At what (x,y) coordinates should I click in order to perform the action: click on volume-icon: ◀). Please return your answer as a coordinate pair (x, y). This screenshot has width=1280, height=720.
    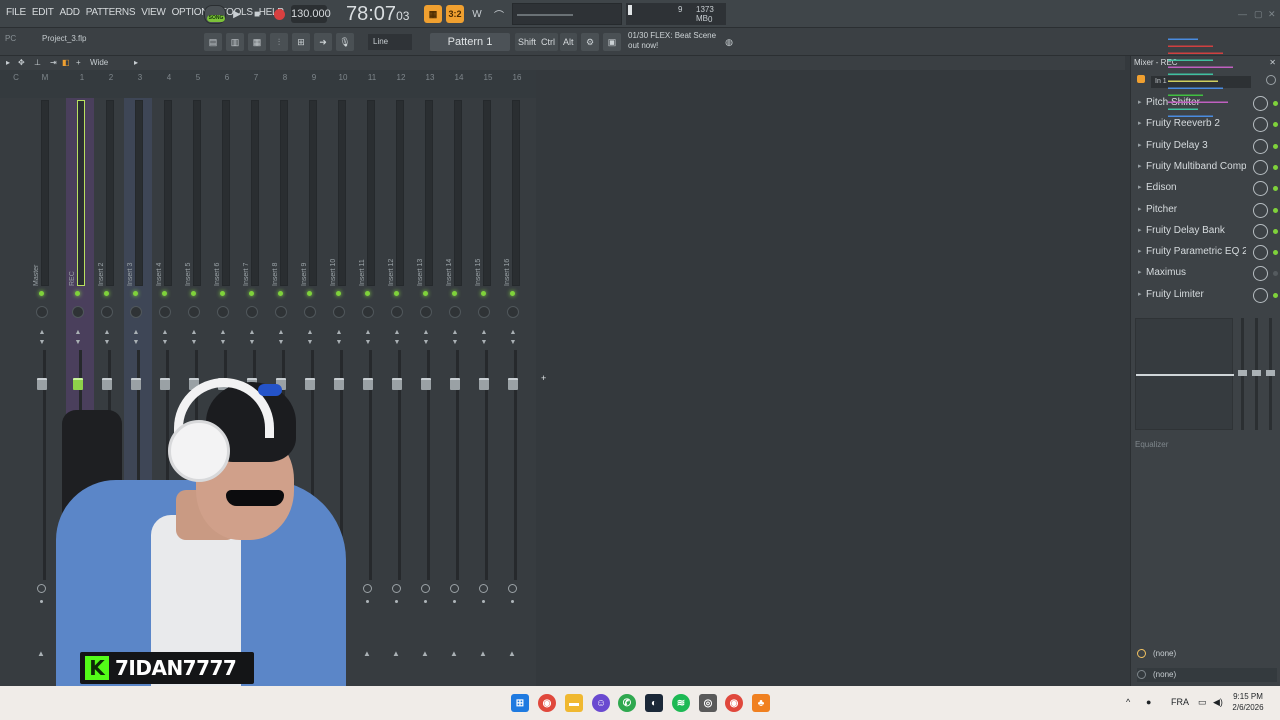
    Looking at the image, I should click on (1218, 702).